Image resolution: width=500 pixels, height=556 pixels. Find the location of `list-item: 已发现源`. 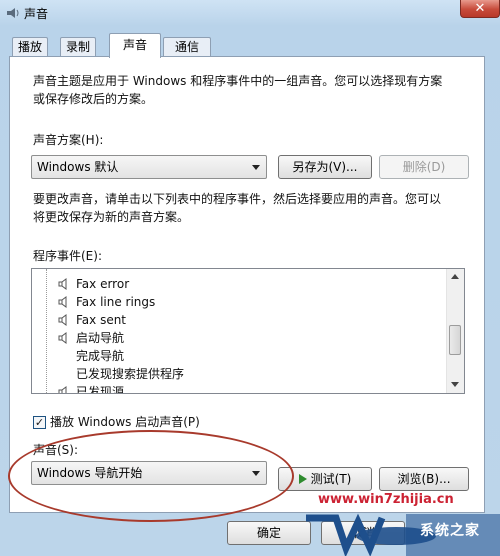

list-item: 已发现源 is located at coordinates (240, 388).